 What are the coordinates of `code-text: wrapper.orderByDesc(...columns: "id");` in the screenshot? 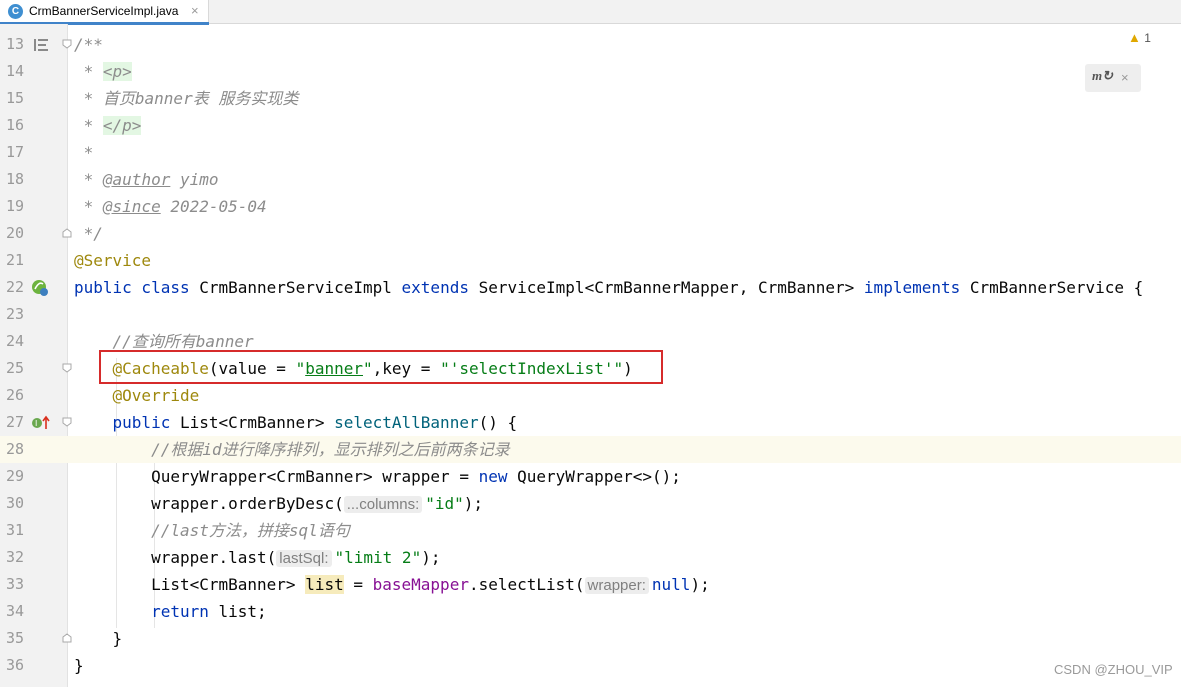 It's located at (278, 504).